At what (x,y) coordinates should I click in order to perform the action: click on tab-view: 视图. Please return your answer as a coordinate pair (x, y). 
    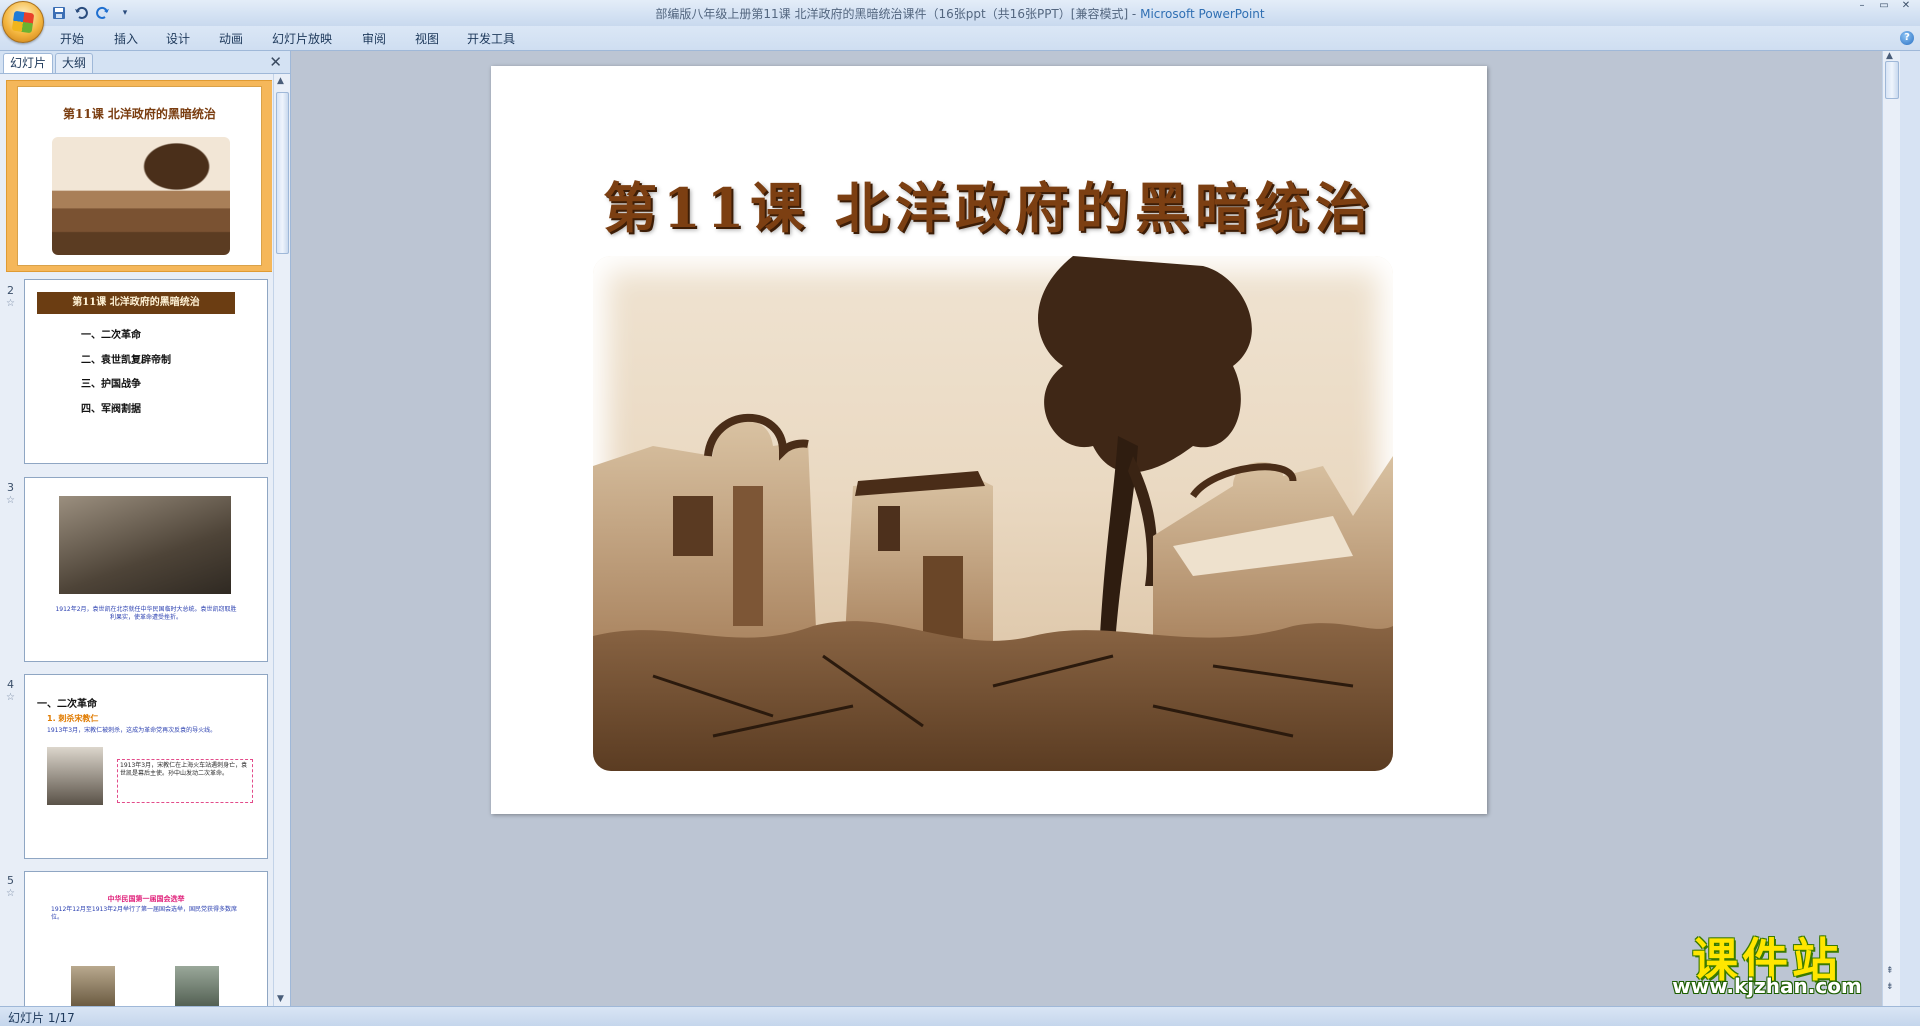
    Looking at the image, I should click on (427, 38).